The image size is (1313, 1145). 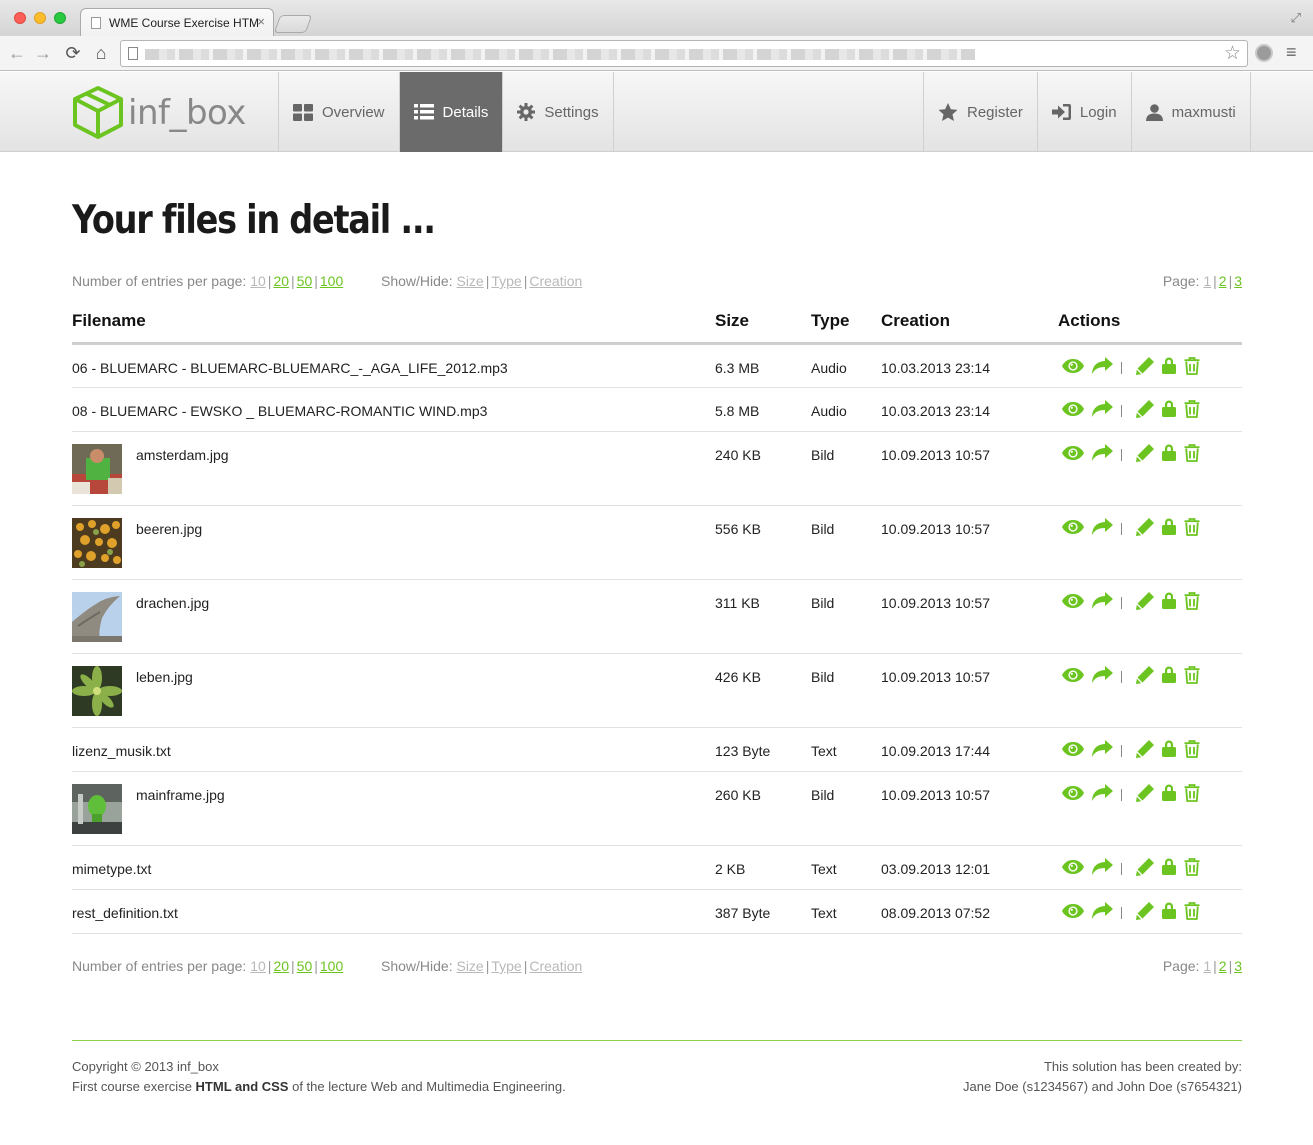 What do you see at coordinates (1207, 966) in the screenshot?
I see `page-link-1: 1` at bounding box center [1207, 966].